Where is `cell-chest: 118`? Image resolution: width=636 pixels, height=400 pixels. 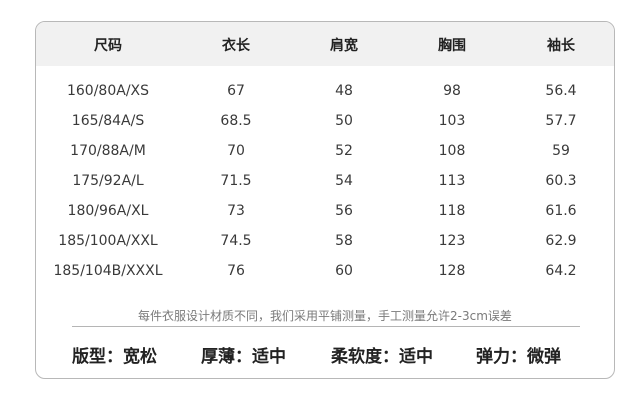
cell-chest: 118 is located at coordinates (452, 211).